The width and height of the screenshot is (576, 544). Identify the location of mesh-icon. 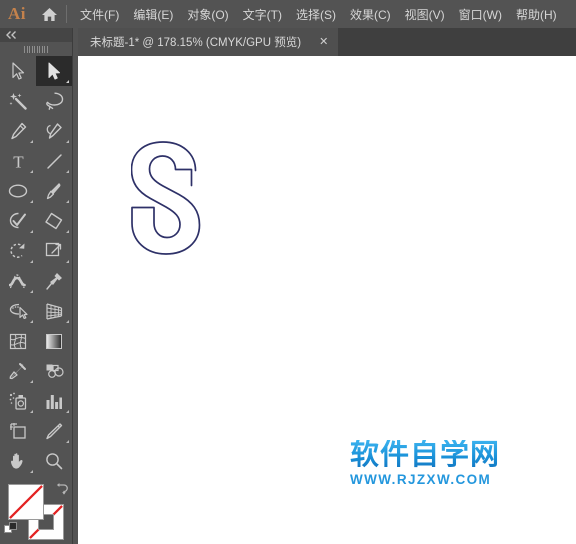
(18, 341).